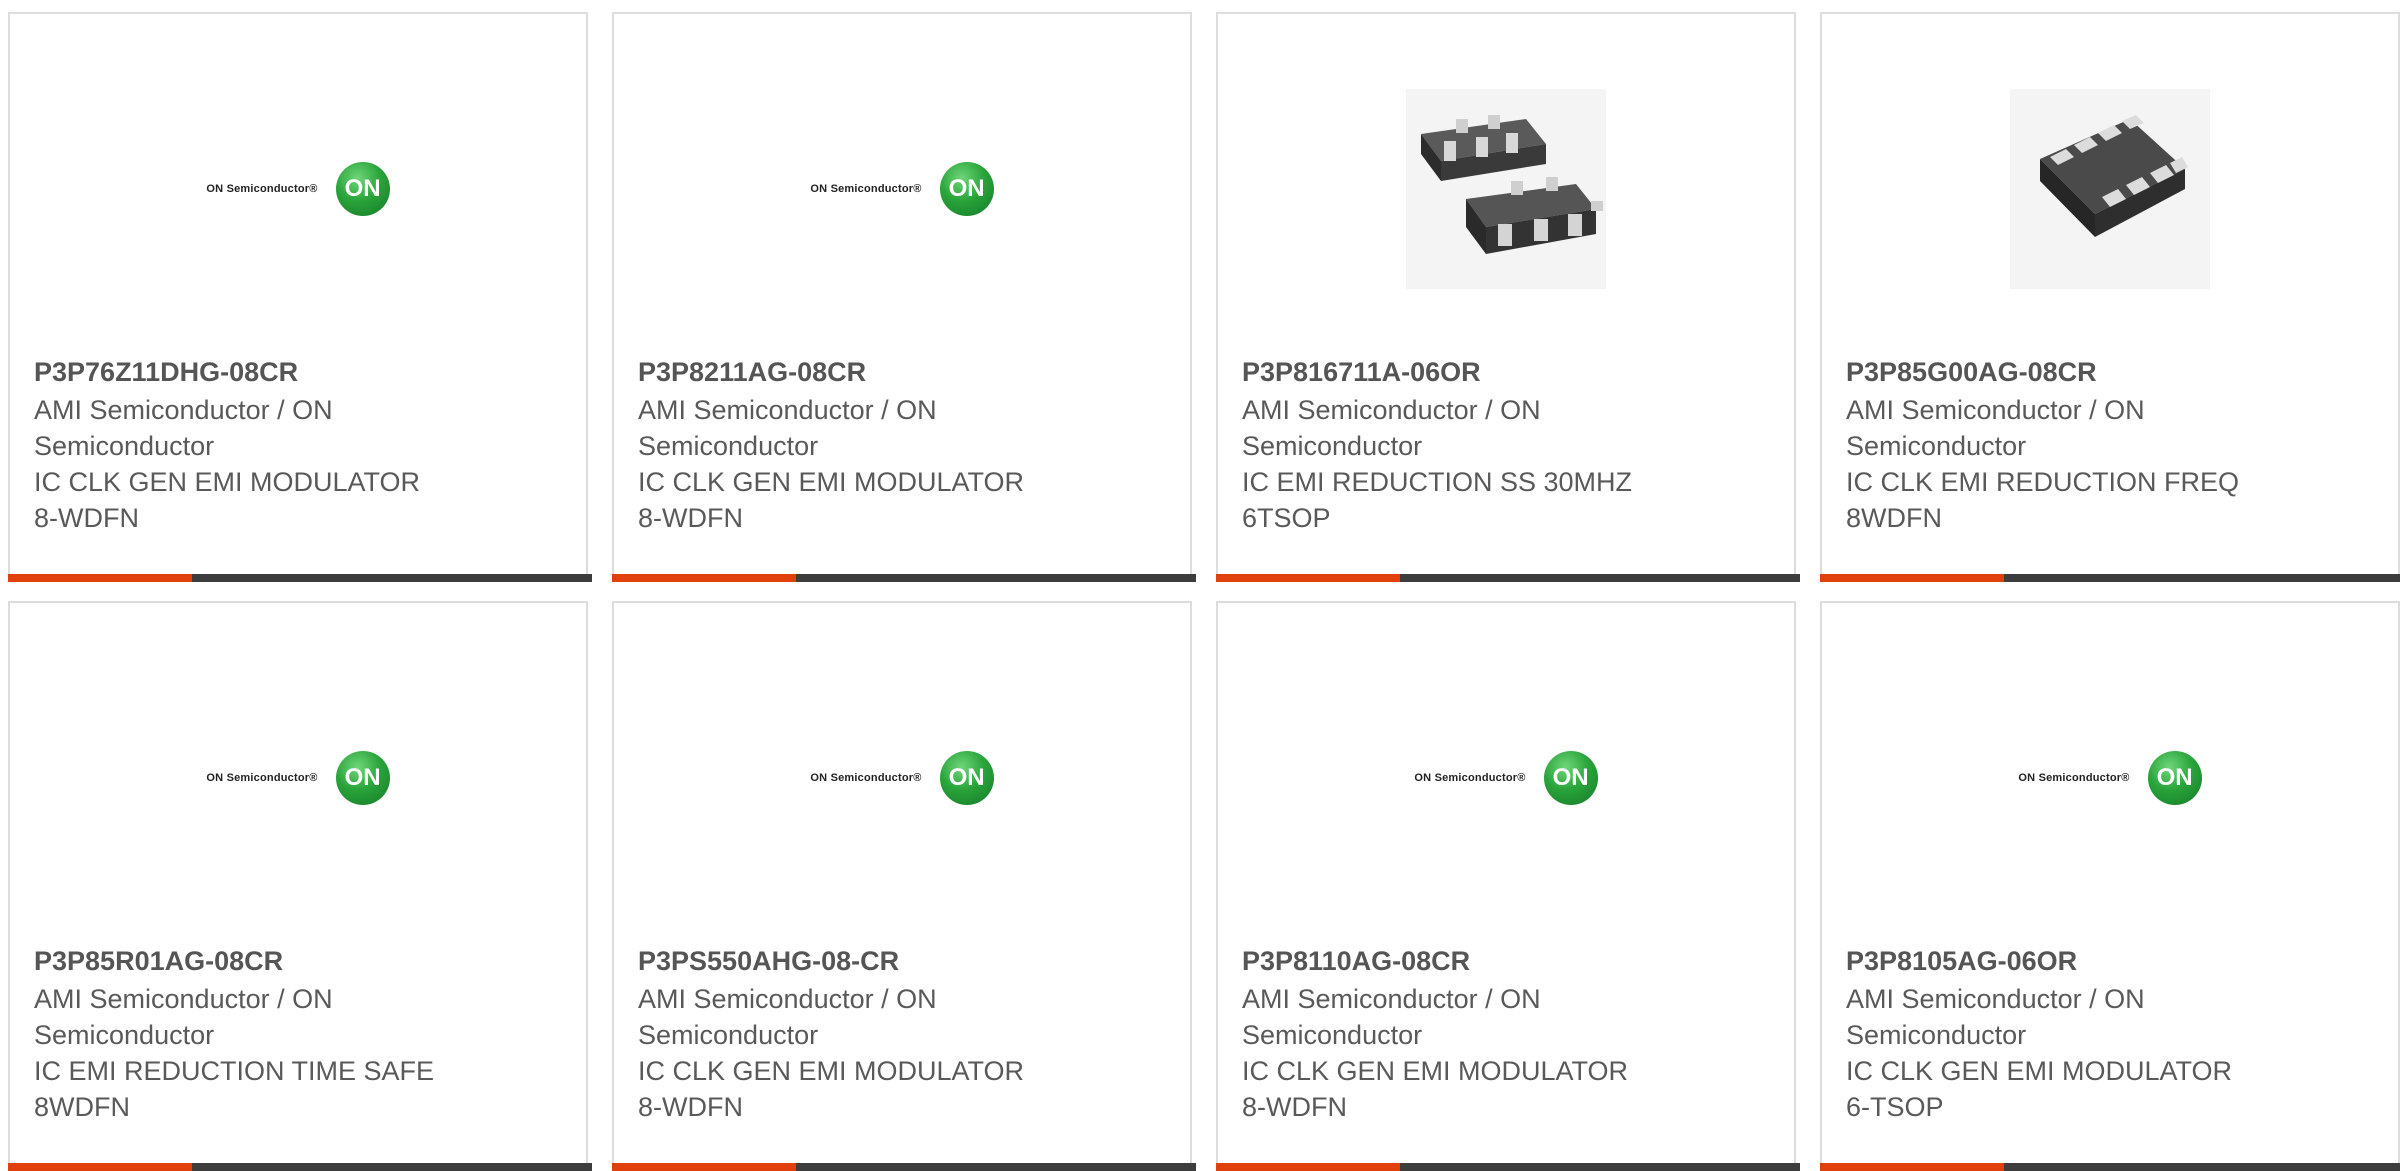 The width and height of the screenshot is (2400, 1171). I want to click on part-number: P3PS550AHG-08-CR, so click(848, 961).